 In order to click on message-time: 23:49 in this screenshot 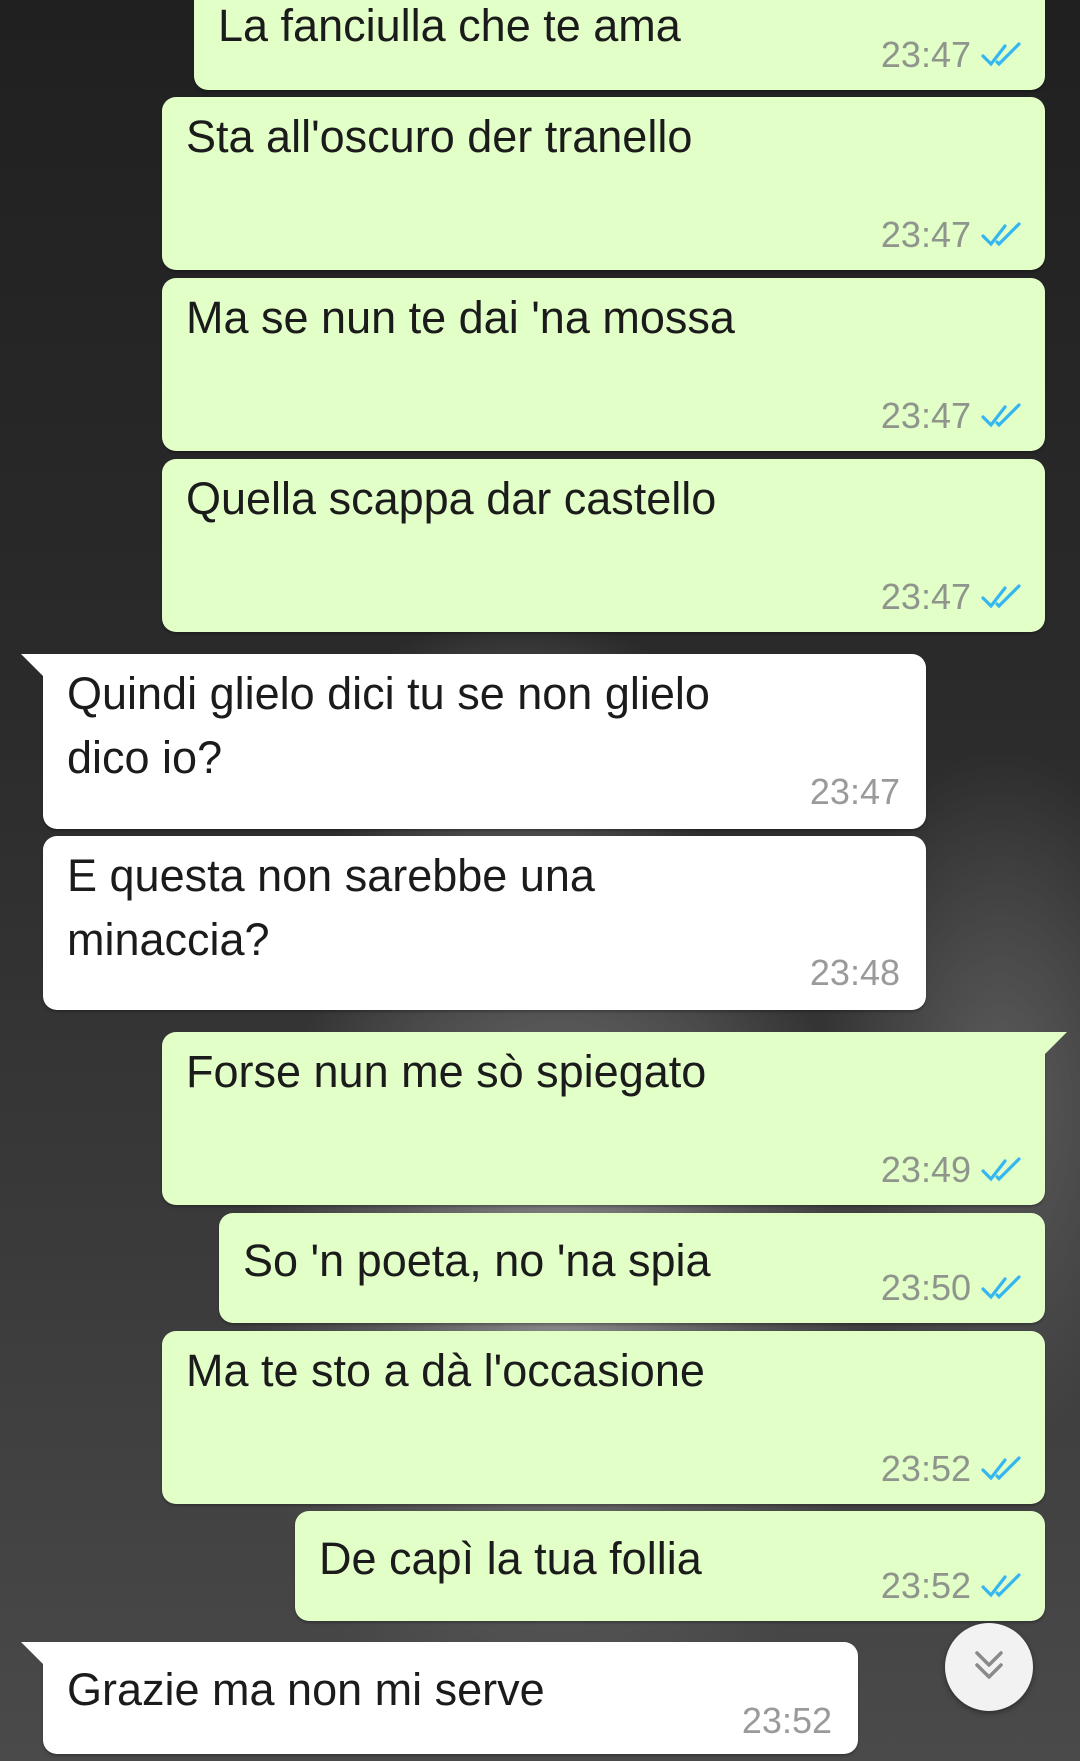, I will do `click(925, 1169)`.